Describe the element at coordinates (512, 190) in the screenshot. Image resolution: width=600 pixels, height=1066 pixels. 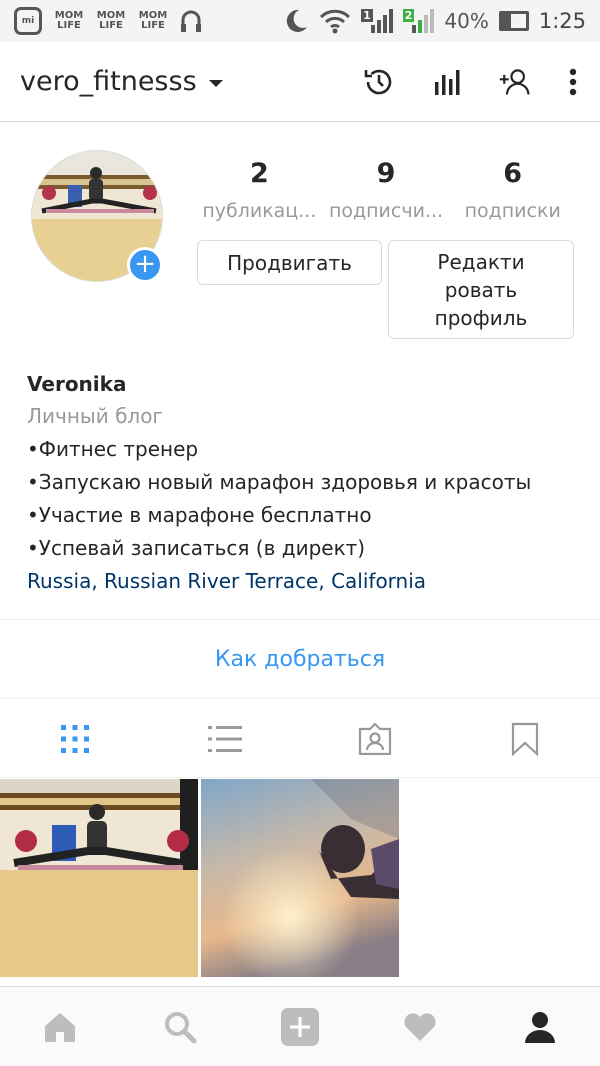
I see `following-stat: 6 подписки` at that location.